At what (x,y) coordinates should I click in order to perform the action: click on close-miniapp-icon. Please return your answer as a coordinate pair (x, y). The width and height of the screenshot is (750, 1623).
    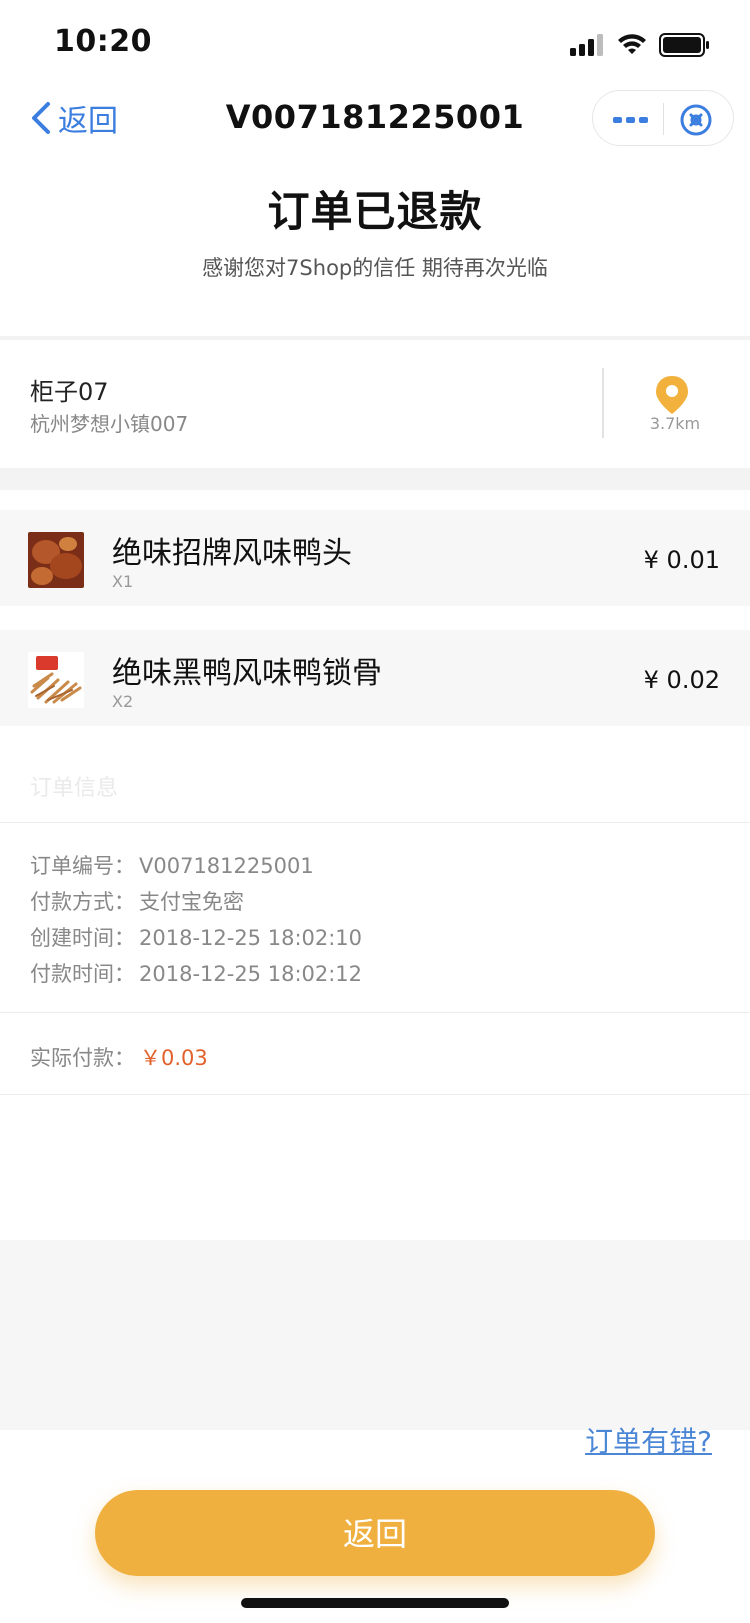
    Looking at the image, I should click on (696, 120).